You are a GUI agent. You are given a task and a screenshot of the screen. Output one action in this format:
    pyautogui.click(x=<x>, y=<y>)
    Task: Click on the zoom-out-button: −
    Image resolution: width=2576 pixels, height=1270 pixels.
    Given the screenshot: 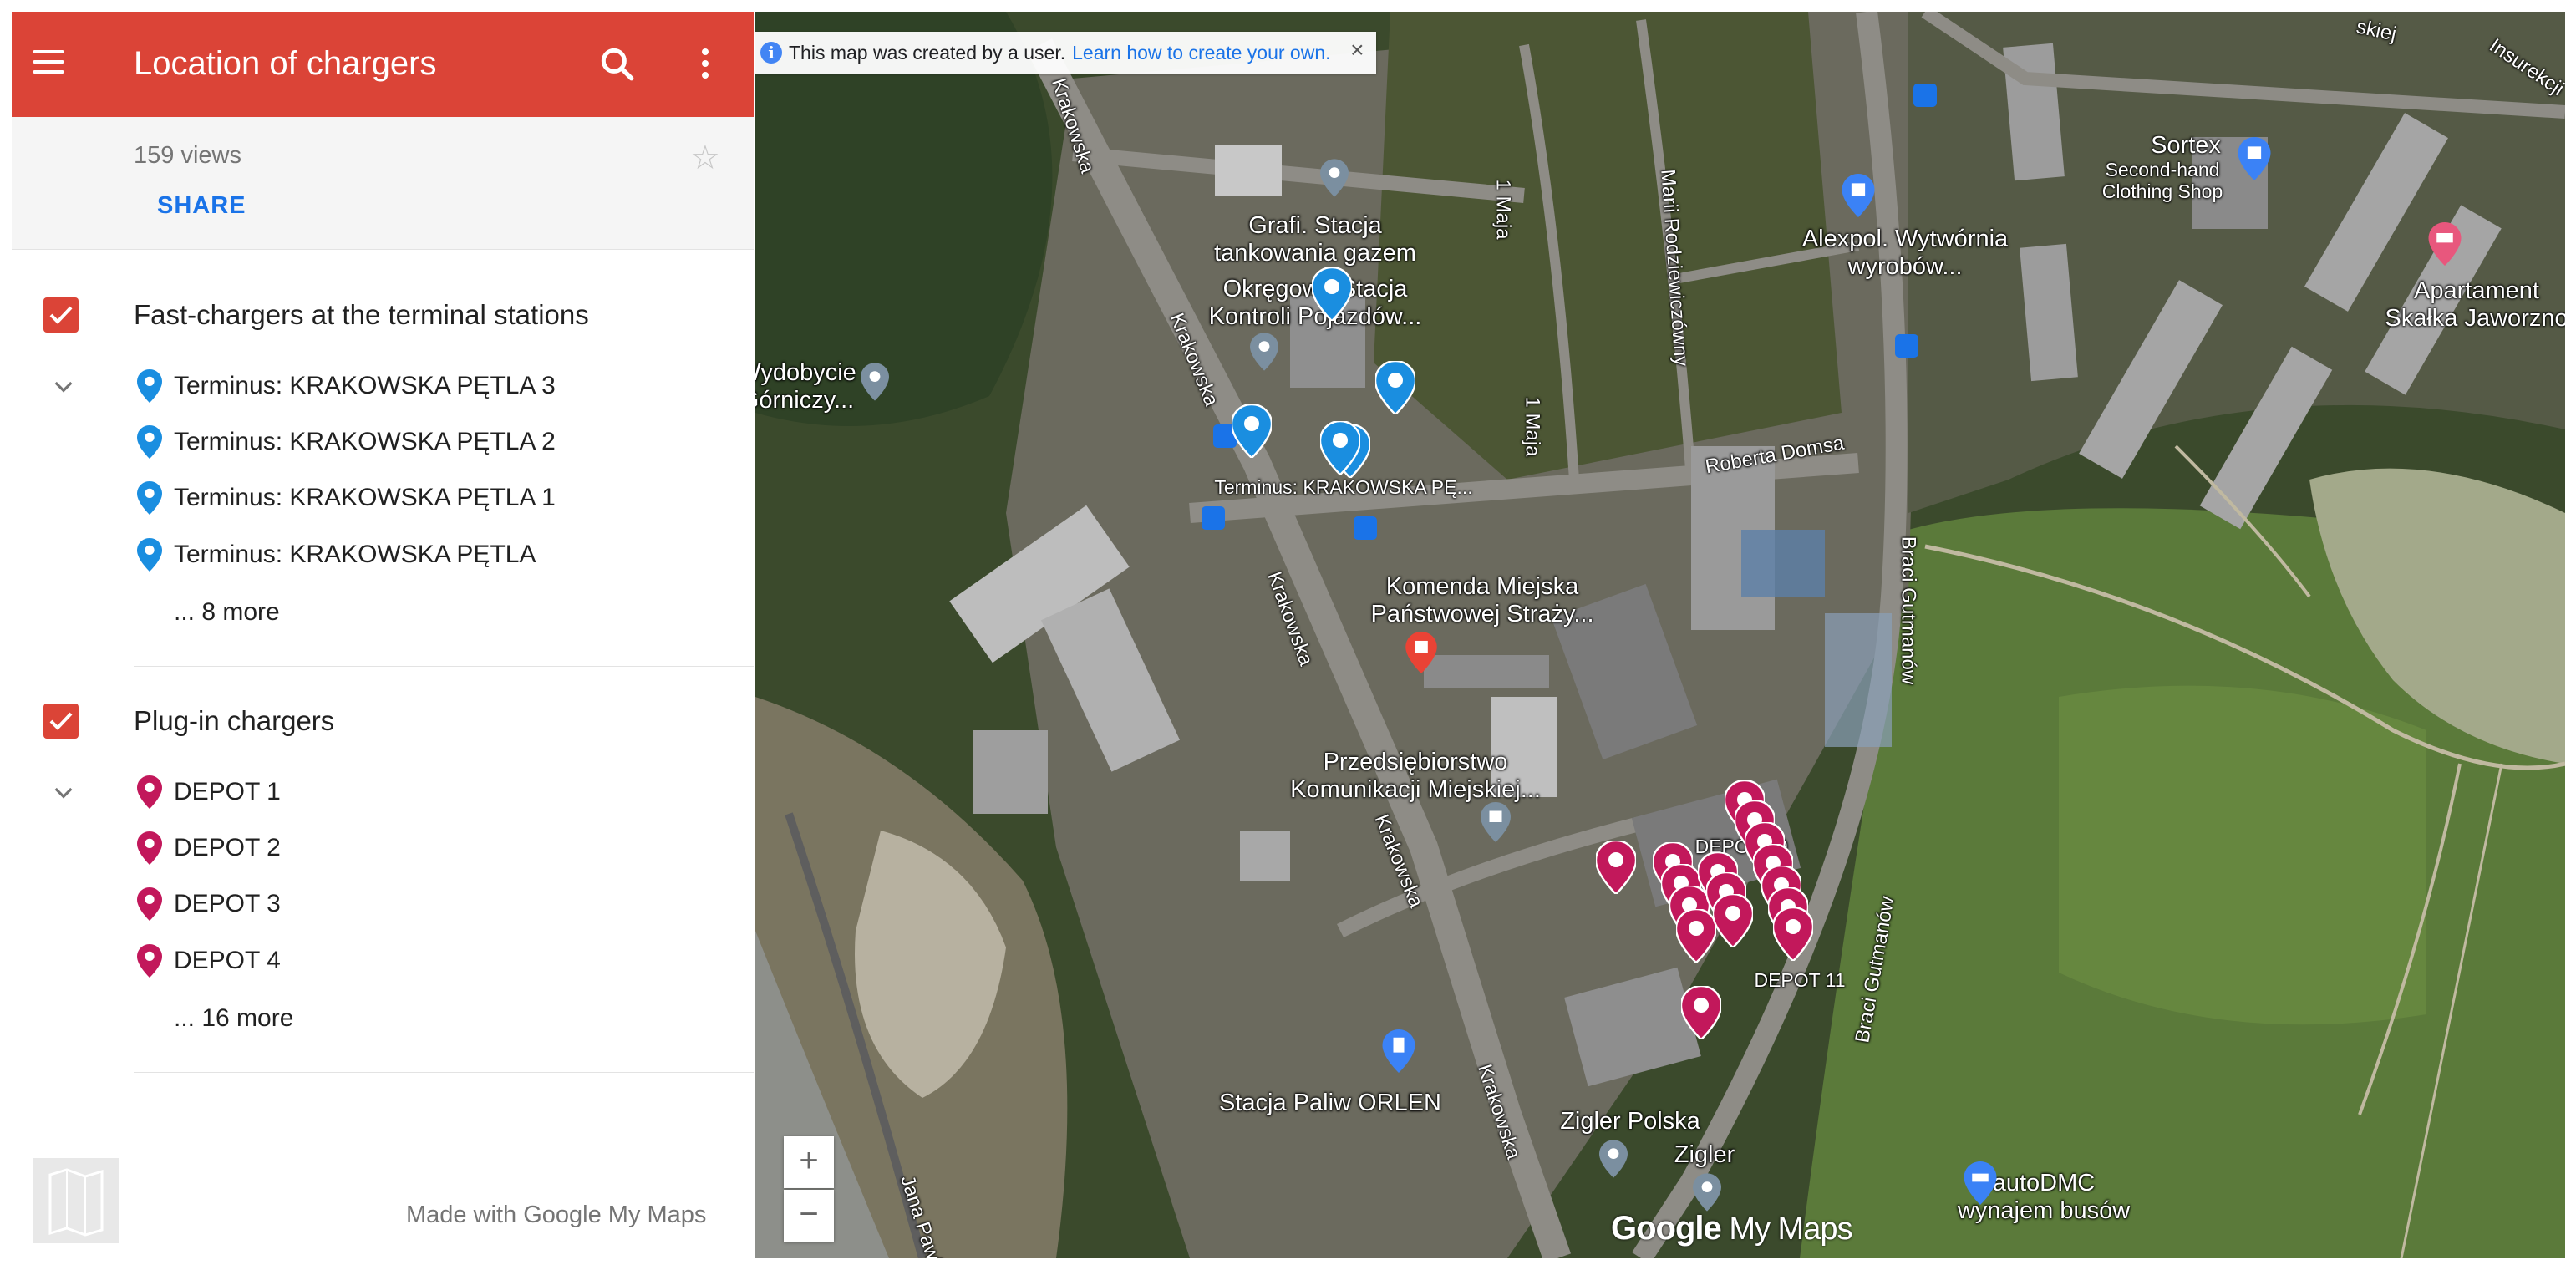 What is the action you would take?
    pyautogui.click(x=809, y=1216)
    